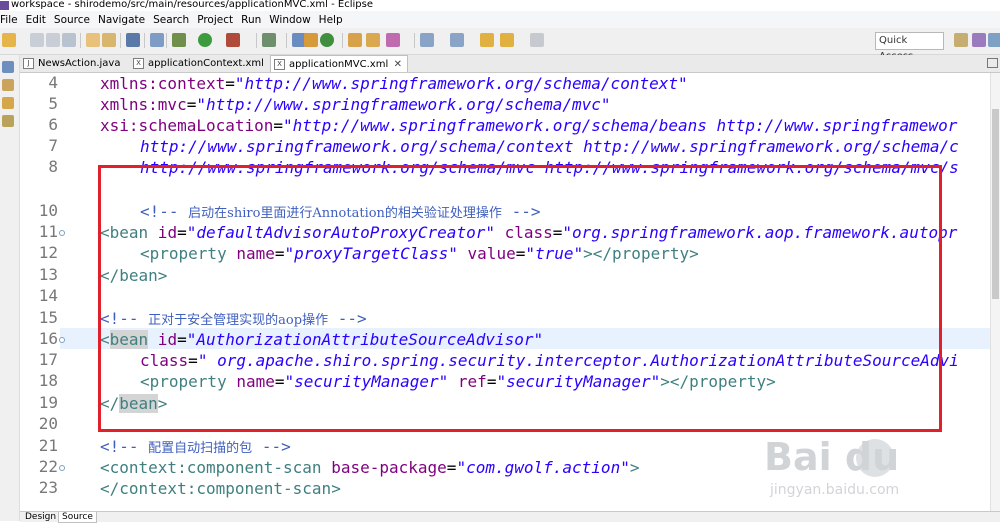 The height and width of the screenshot is (523, 1000). I want to click on back-icon, so click(507, 40).